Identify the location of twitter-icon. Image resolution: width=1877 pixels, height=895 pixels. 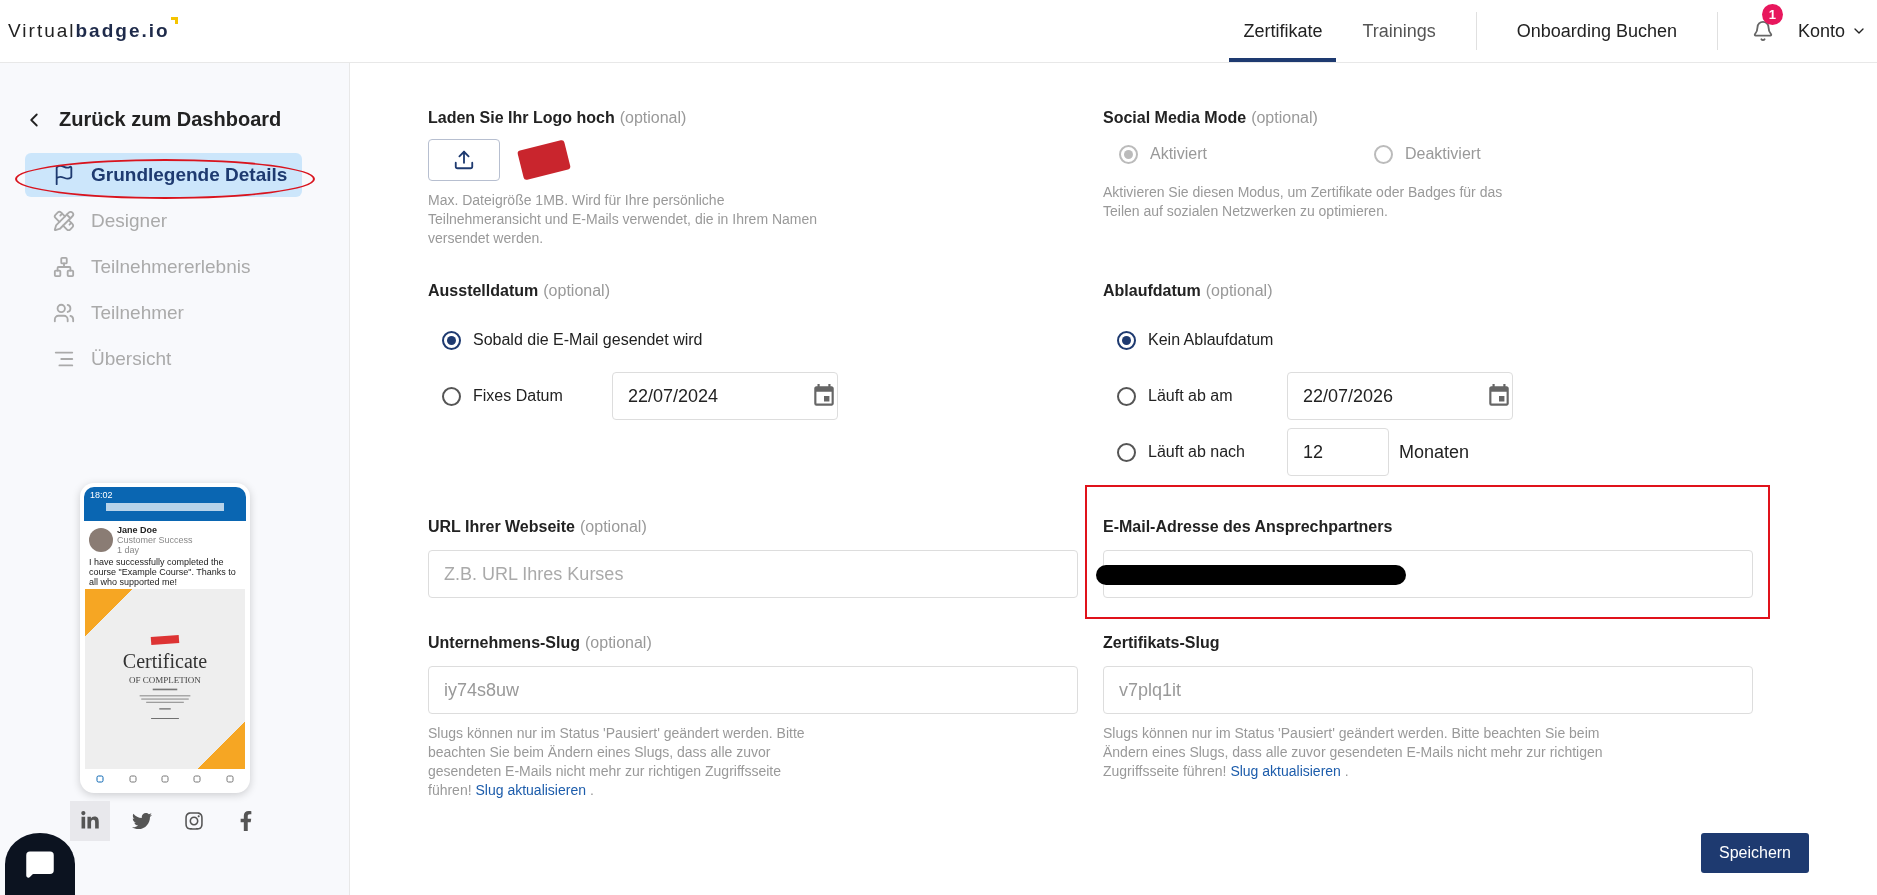
(142, 821).